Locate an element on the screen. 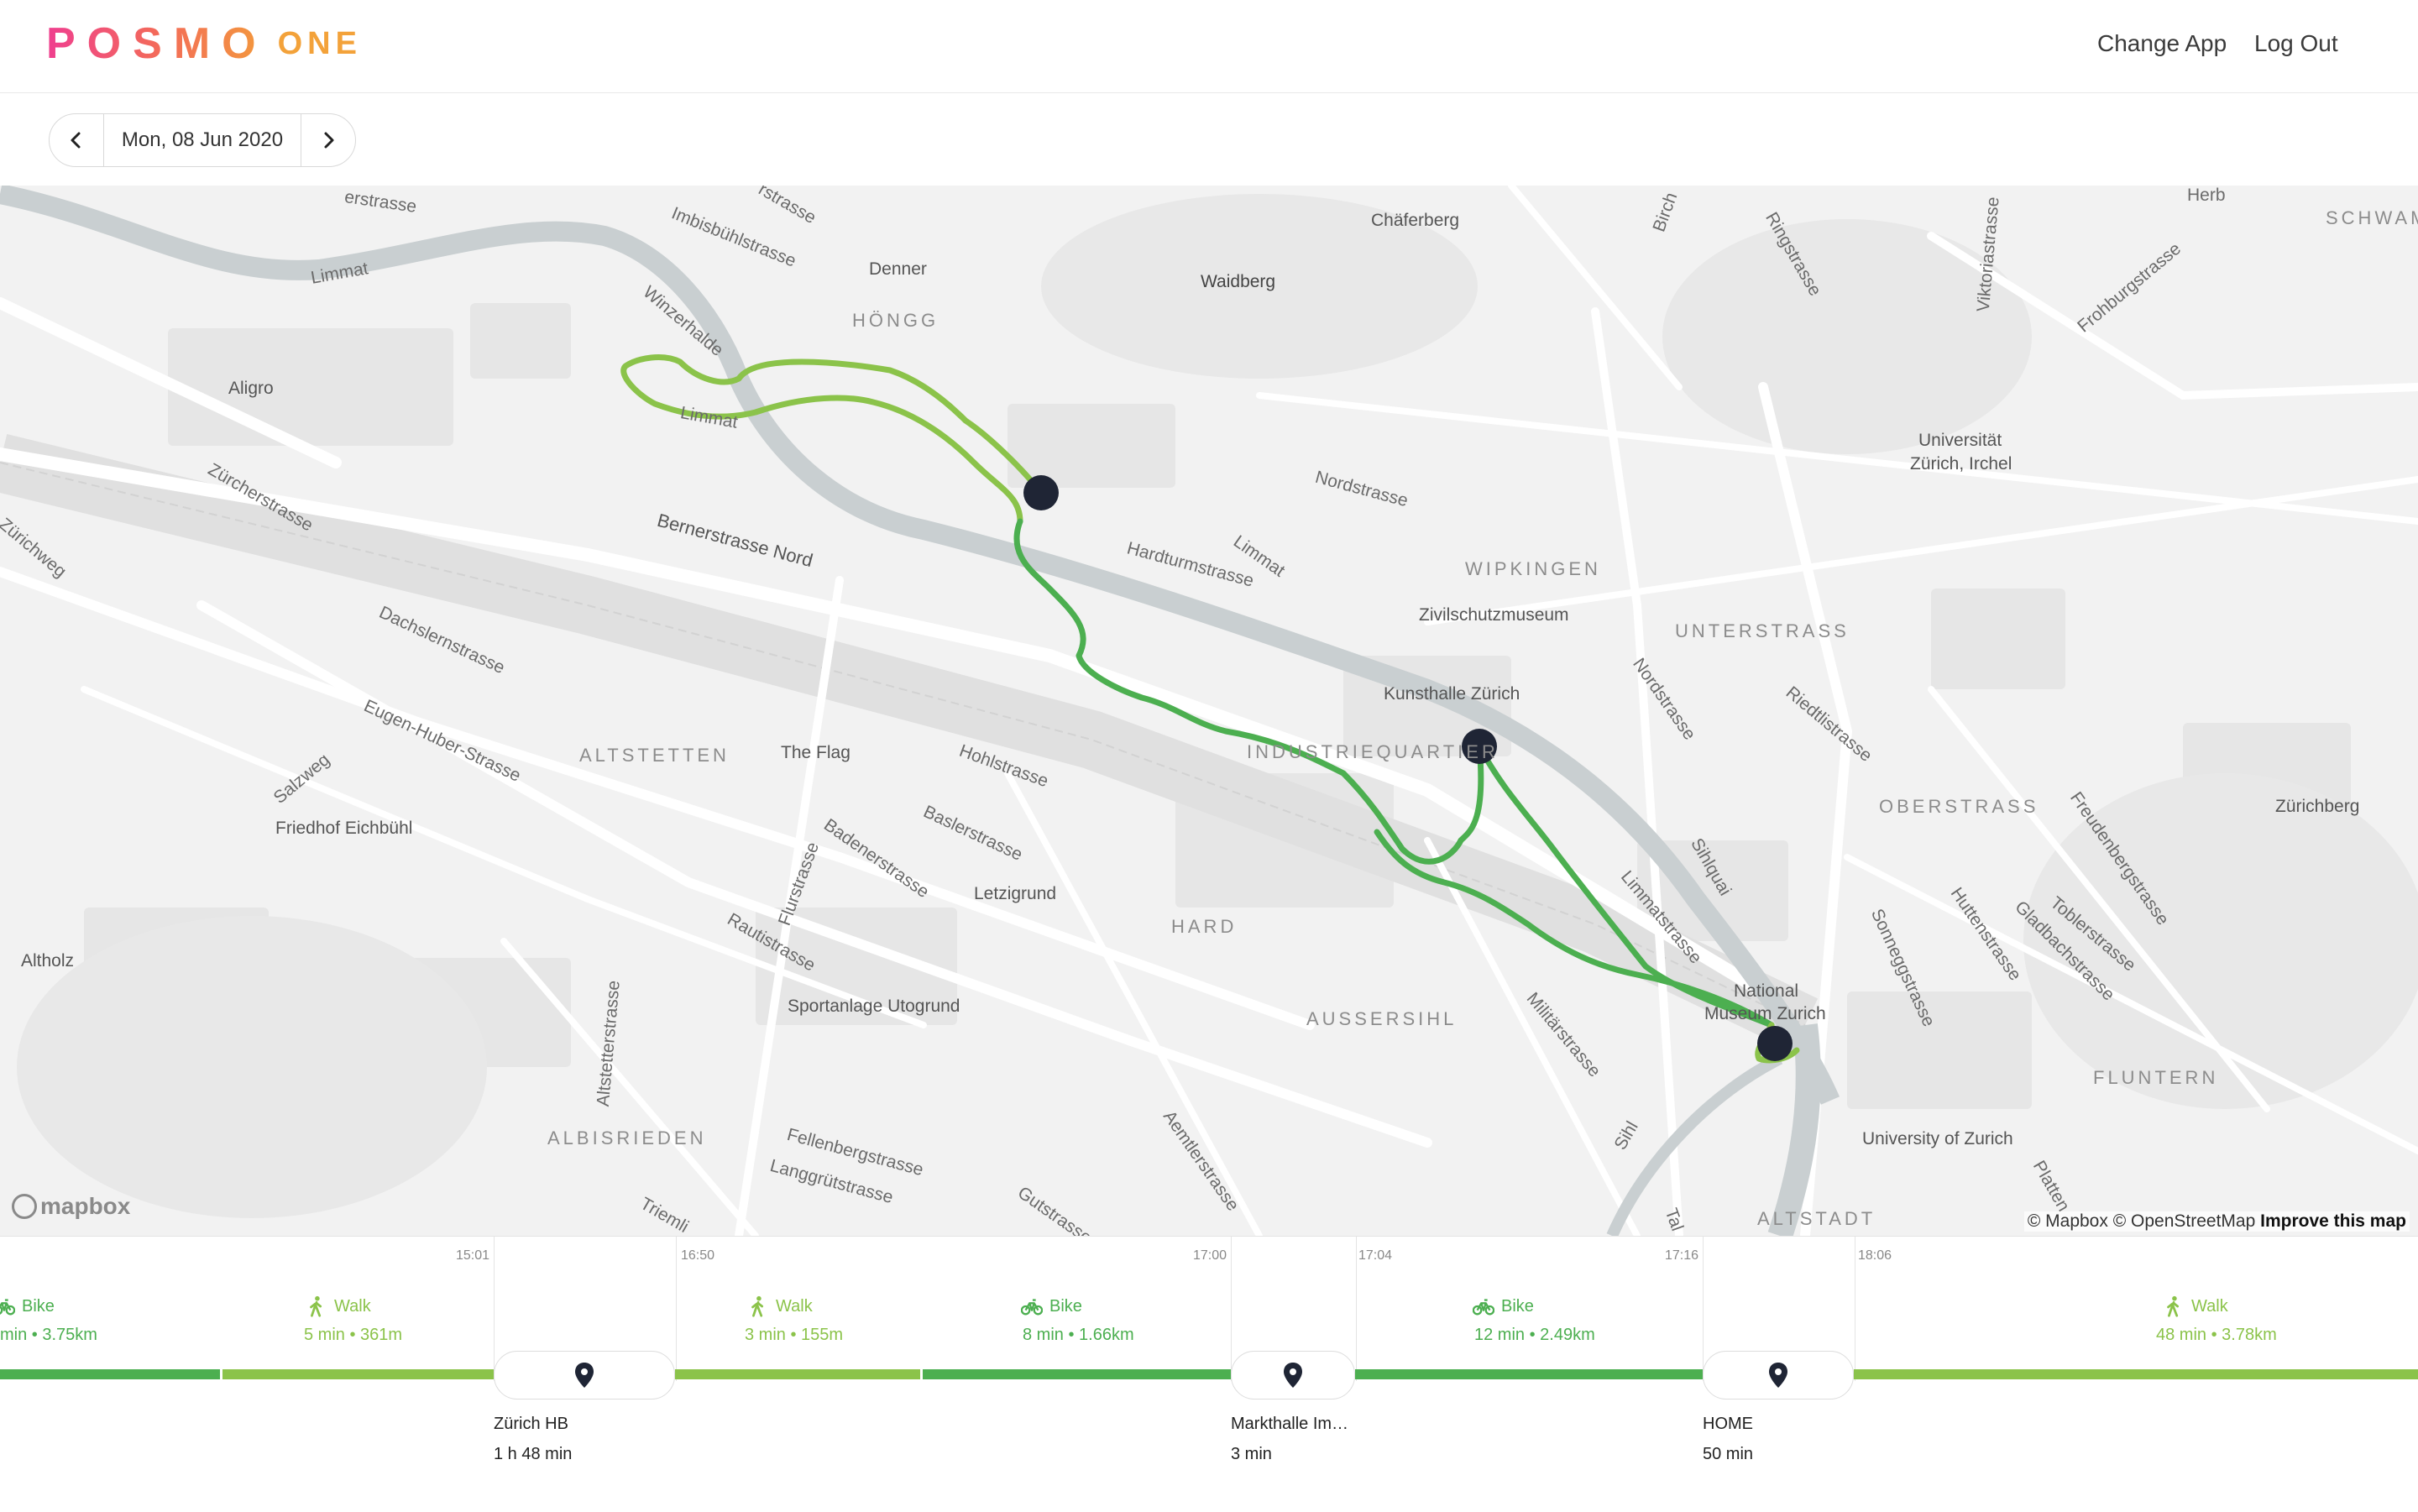  map-label: OBERSTRASS is located at coordinates (1959, 806).